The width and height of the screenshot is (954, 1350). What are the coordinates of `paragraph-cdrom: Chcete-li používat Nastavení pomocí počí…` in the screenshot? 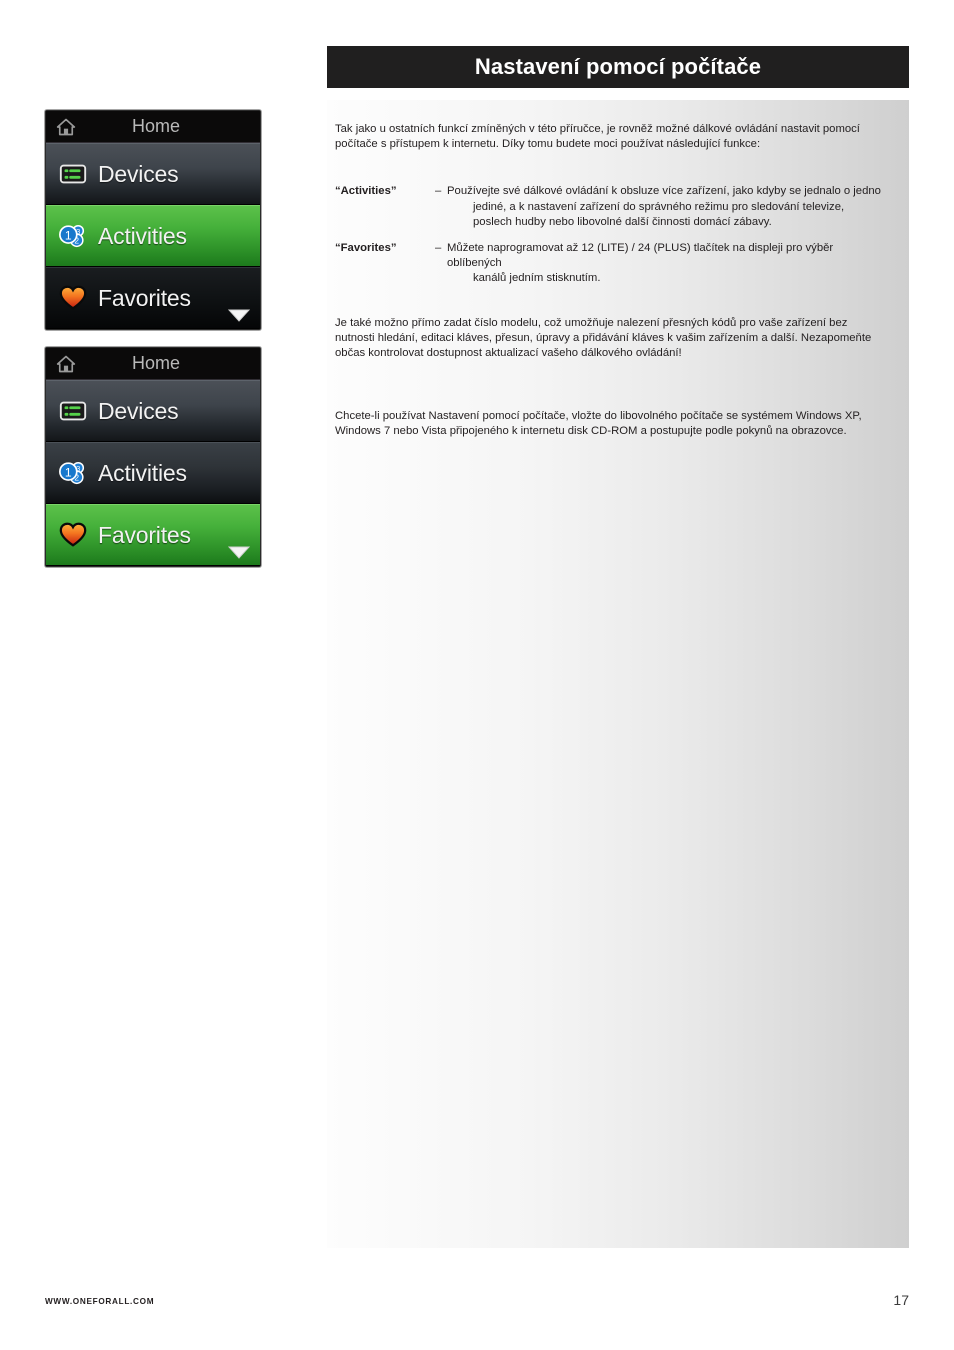 It's located at (598, 424).